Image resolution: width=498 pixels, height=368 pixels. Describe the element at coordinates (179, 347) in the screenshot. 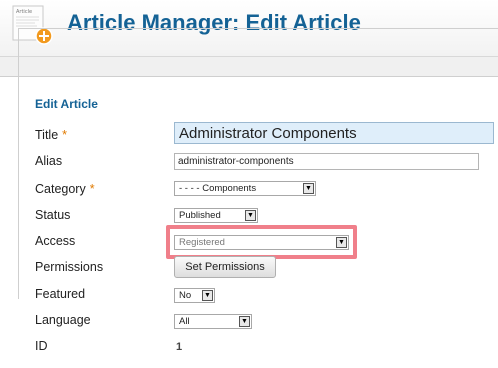

I see `id-value: 1` at that location.